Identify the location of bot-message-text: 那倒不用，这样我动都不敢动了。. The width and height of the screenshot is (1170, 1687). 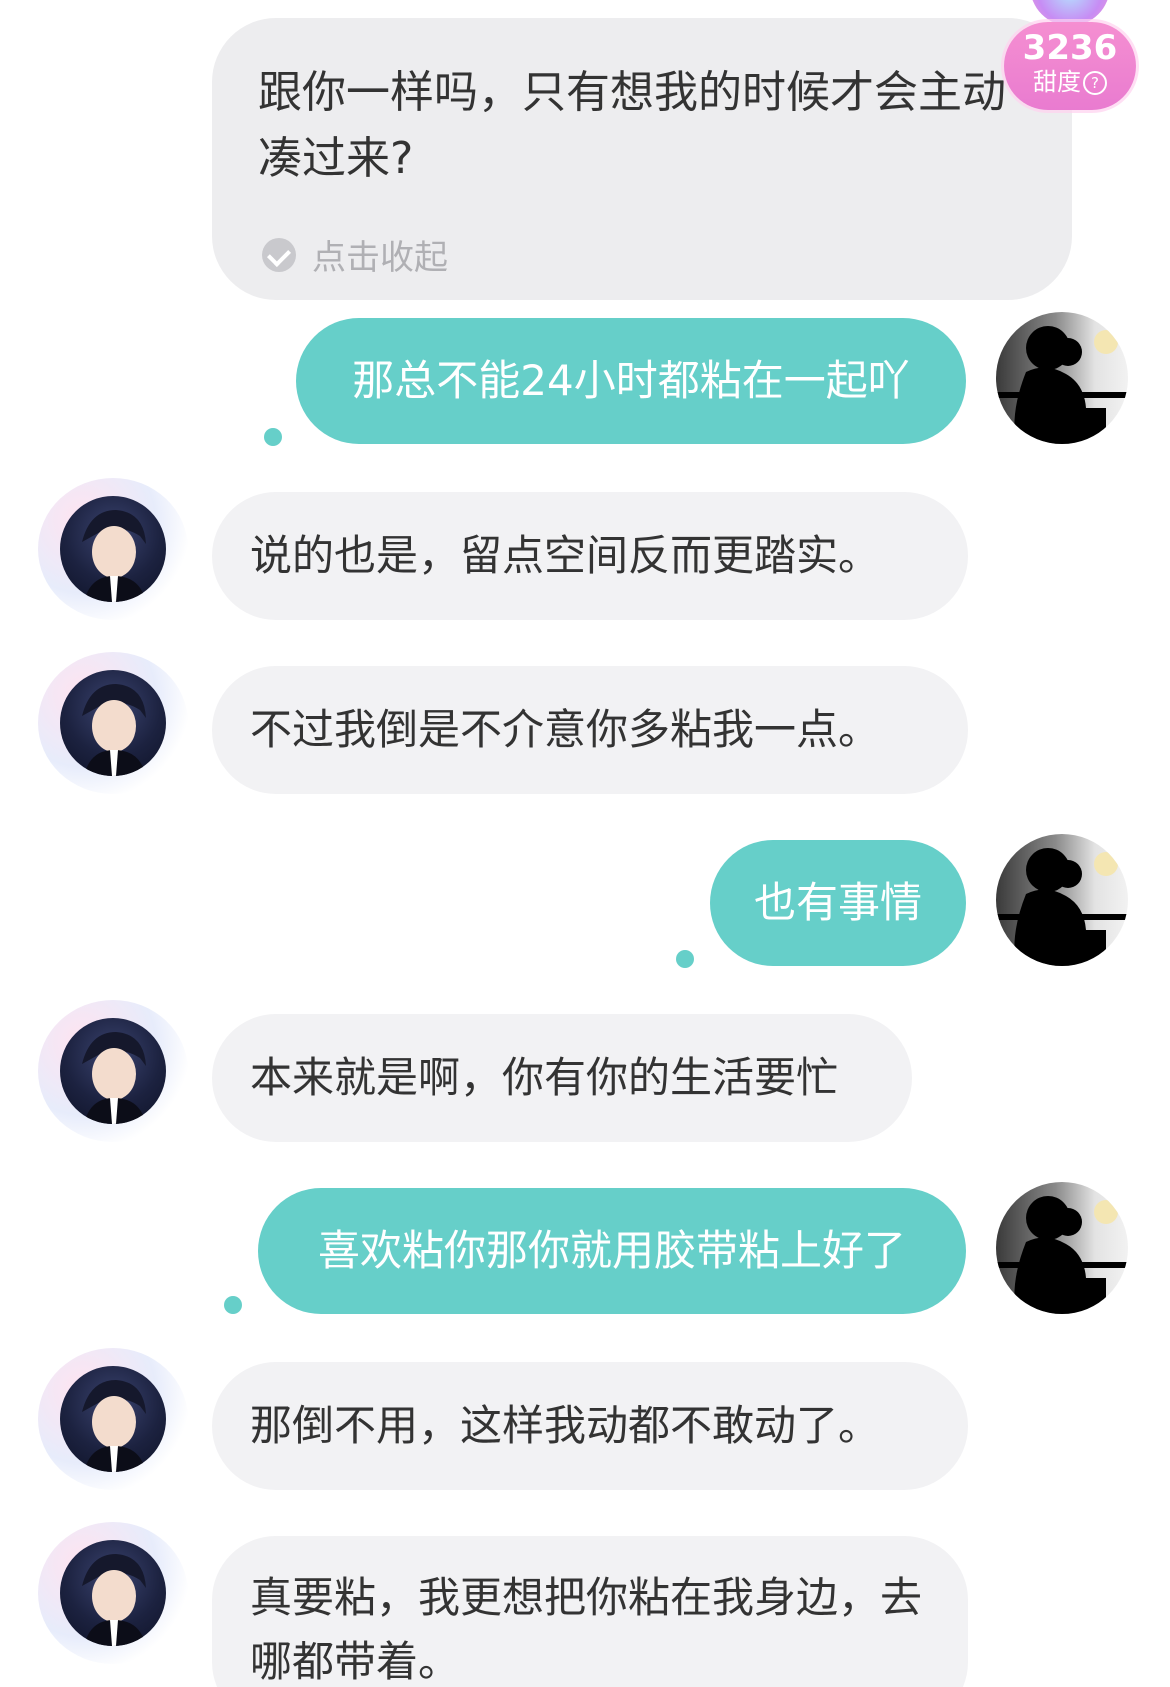
(565, 1425).